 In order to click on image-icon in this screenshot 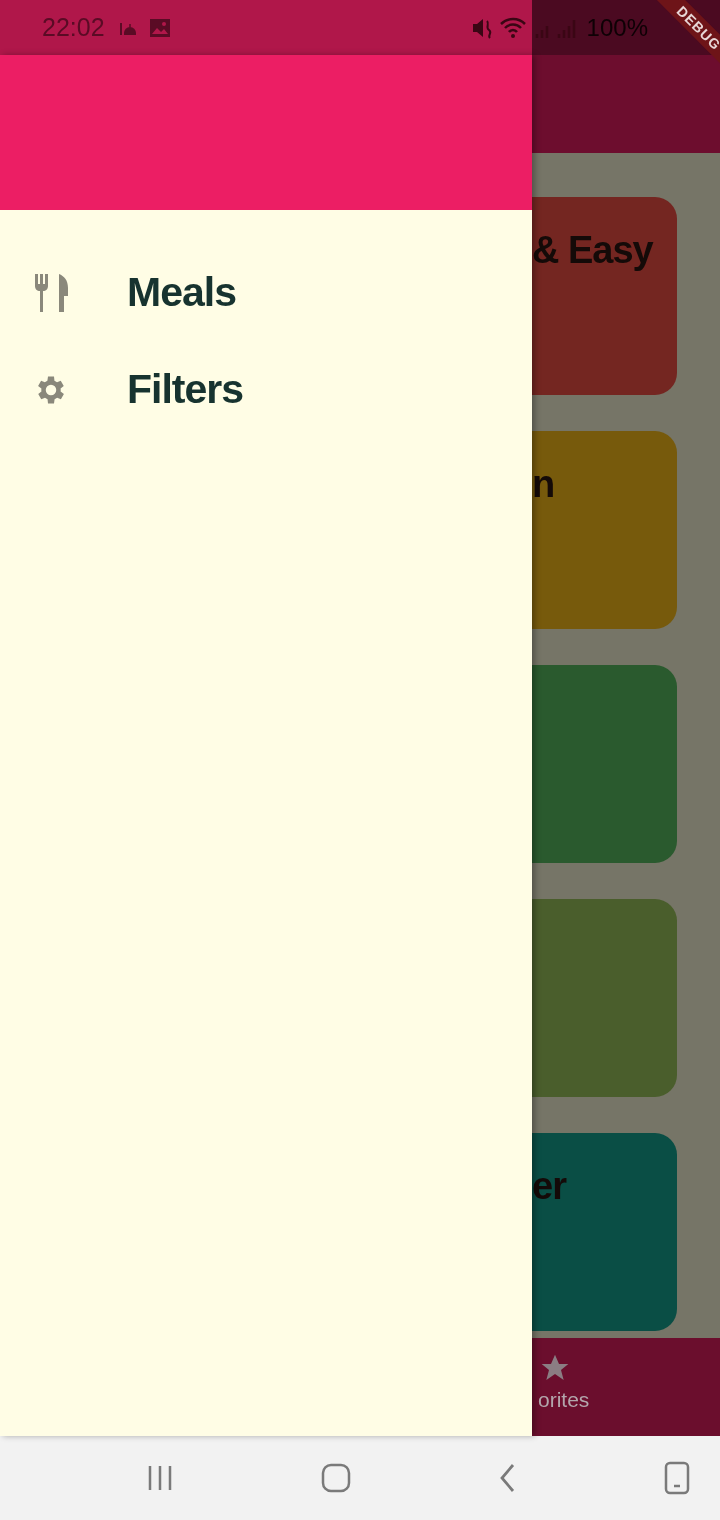, I will do `click(159, 27)`.